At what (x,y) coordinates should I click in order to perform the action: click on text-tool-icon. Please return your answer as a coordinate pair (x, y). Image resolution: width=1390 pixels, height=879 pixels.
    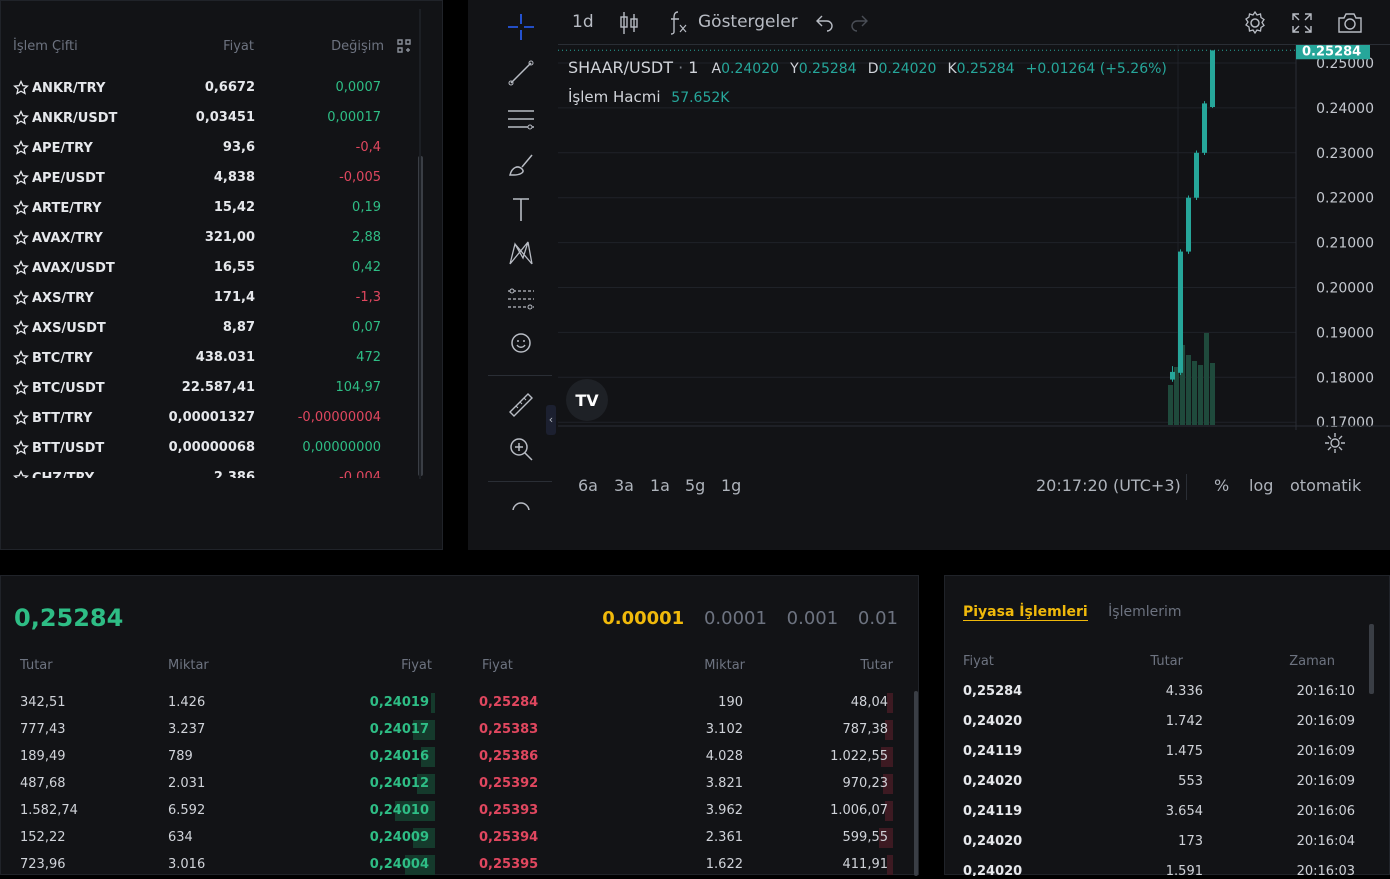
    Looking at the image, I should click on (521, 209).